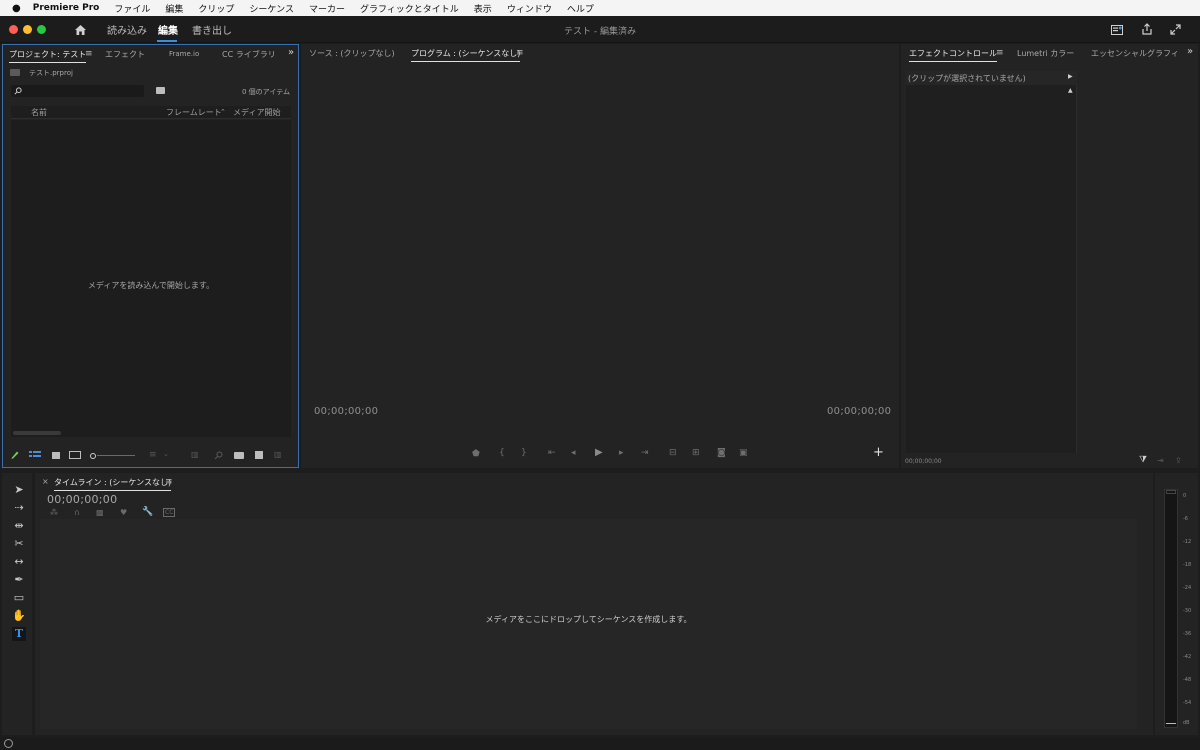 The height and width of the screenshot is (750, 1200). I want to click on pen-tool-icon: ✒, so click(19, 580).